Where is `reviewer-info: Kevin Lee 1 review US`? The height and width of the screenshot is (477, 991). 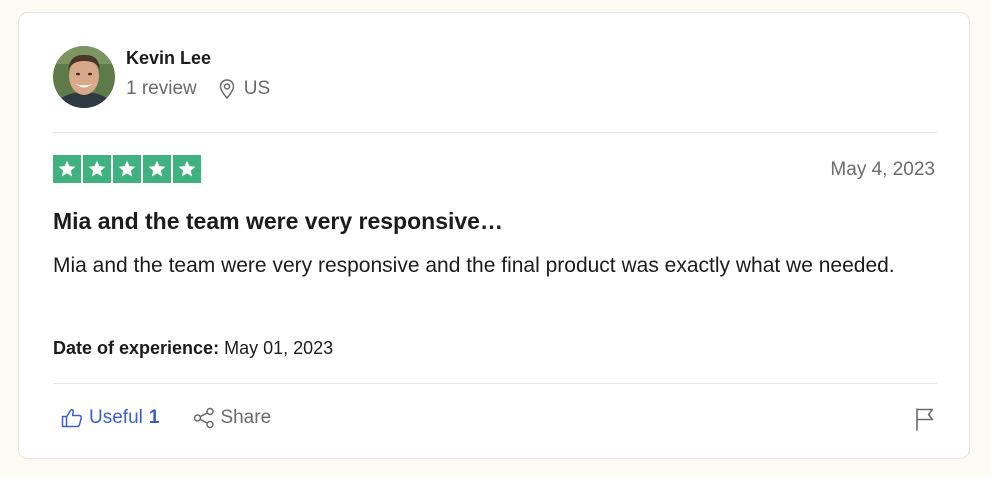 reviewer-info: Kevin Lee 1 review US is located at coordinates (198, 73).